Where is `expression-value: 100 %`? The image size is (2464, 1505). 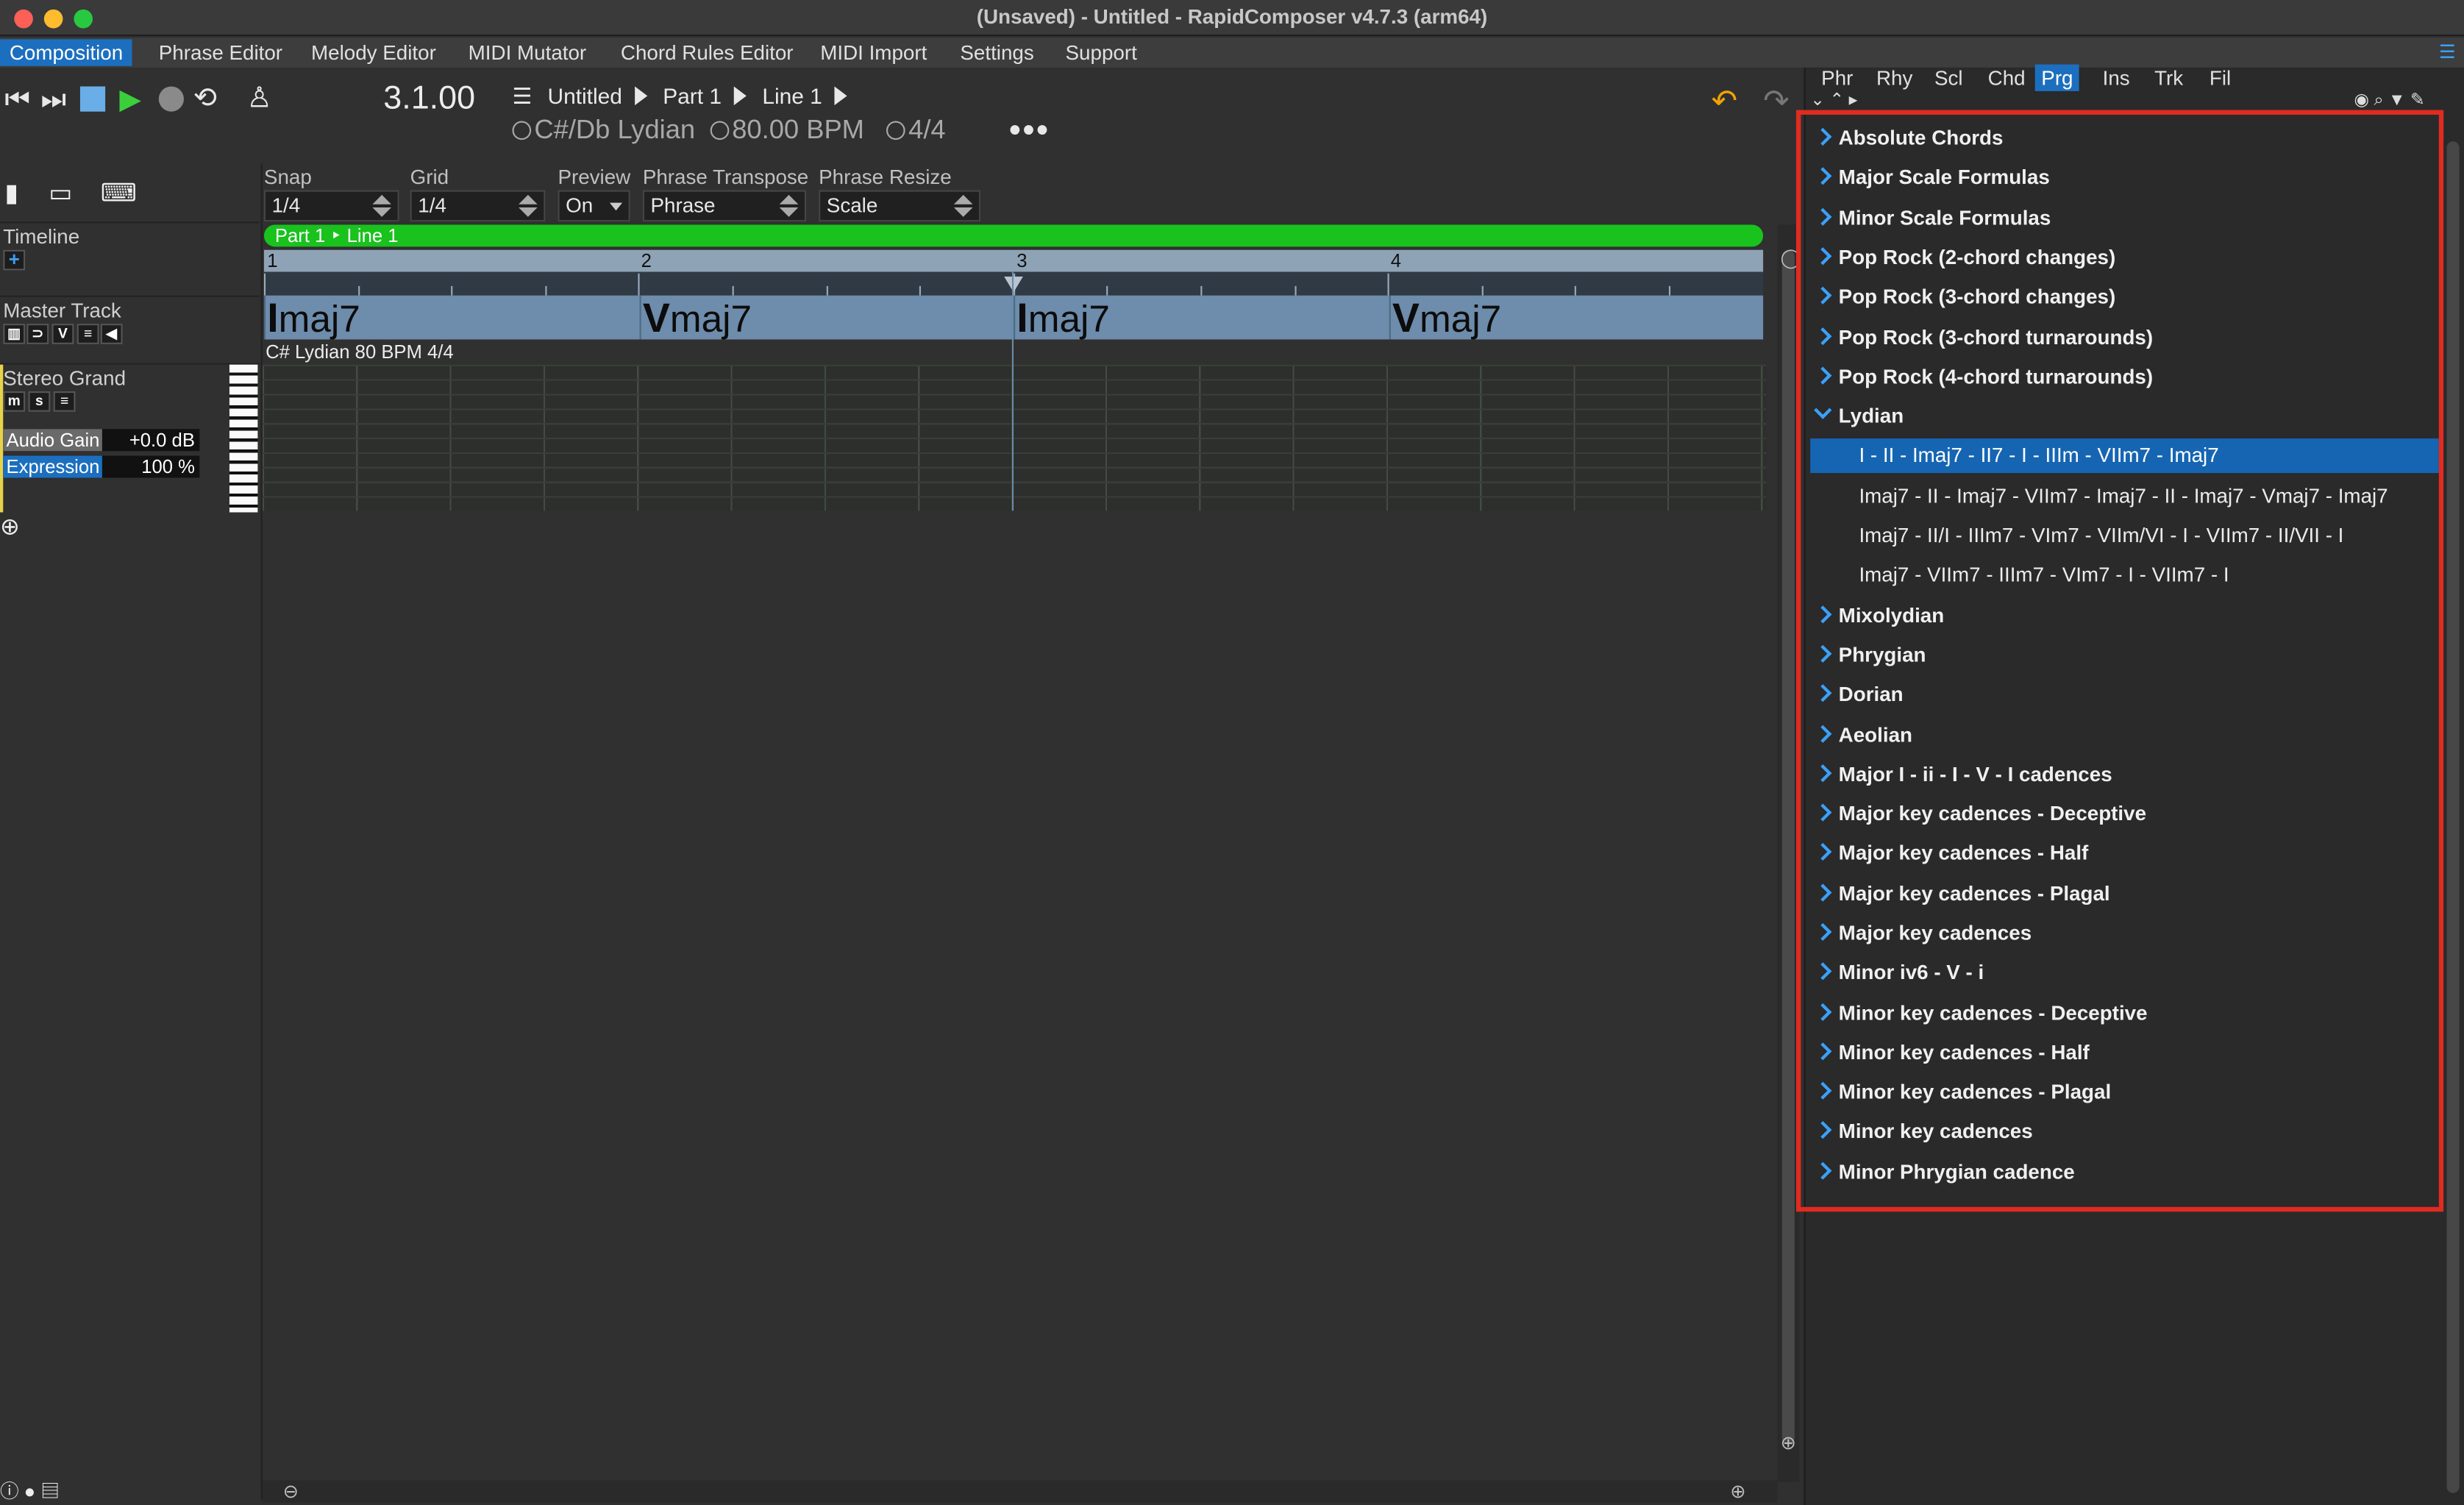 expression-value: 100 % is located at coordinates (168, 466).